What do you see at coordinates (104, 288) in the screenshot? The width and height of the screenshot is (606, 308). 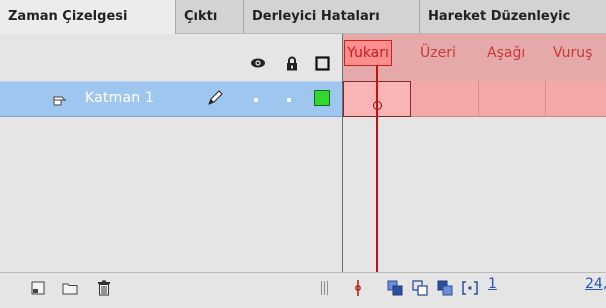 I see `delete-icon` at bounding box center [104, 288].